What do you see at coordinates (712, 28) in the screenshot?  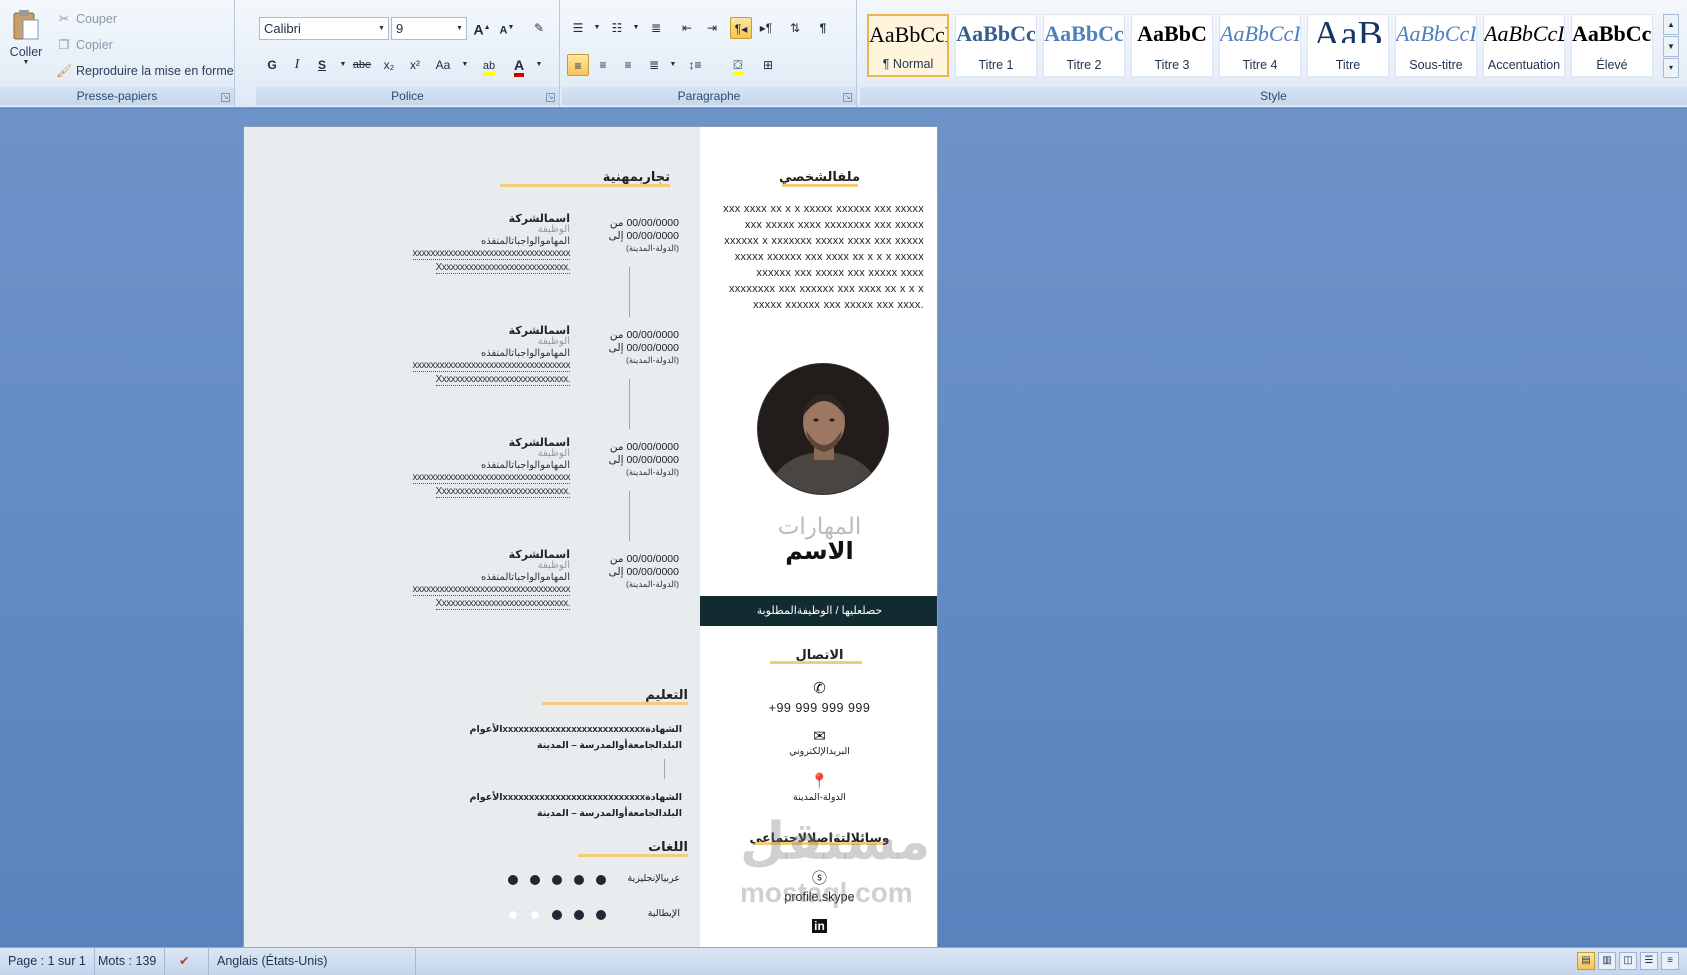 I see `increase-indent-button: ⇥` at bounding box center [712, 28].